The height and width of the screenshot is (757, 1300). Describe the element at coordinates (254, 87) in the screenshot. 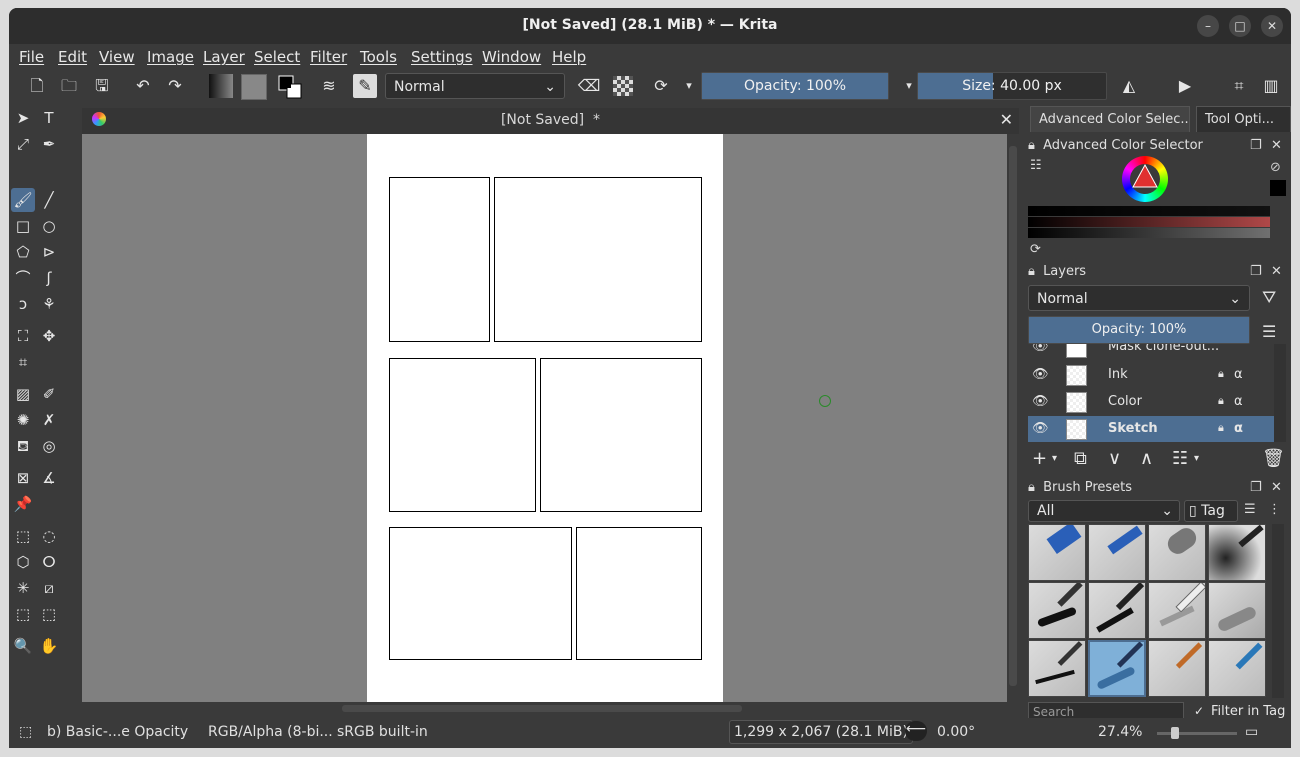

I see `pattern-swatch-icon` at that location.